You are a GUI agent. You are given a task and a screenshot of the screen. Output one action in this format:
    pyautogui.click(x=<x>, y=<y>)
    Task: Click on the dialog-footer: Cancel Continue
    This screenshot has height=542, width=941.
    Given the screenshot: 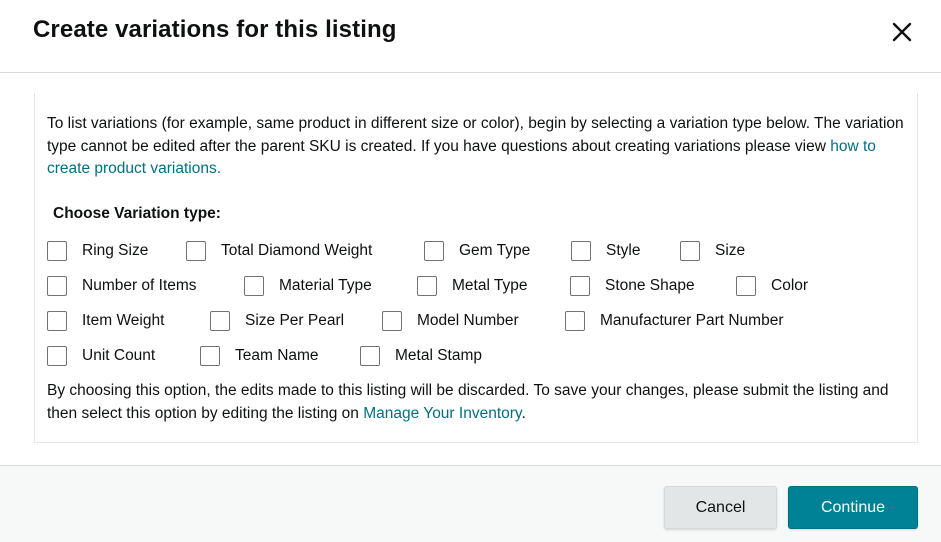 What is the action you would take?
    pyautogui.click(x=470, y=503)
    